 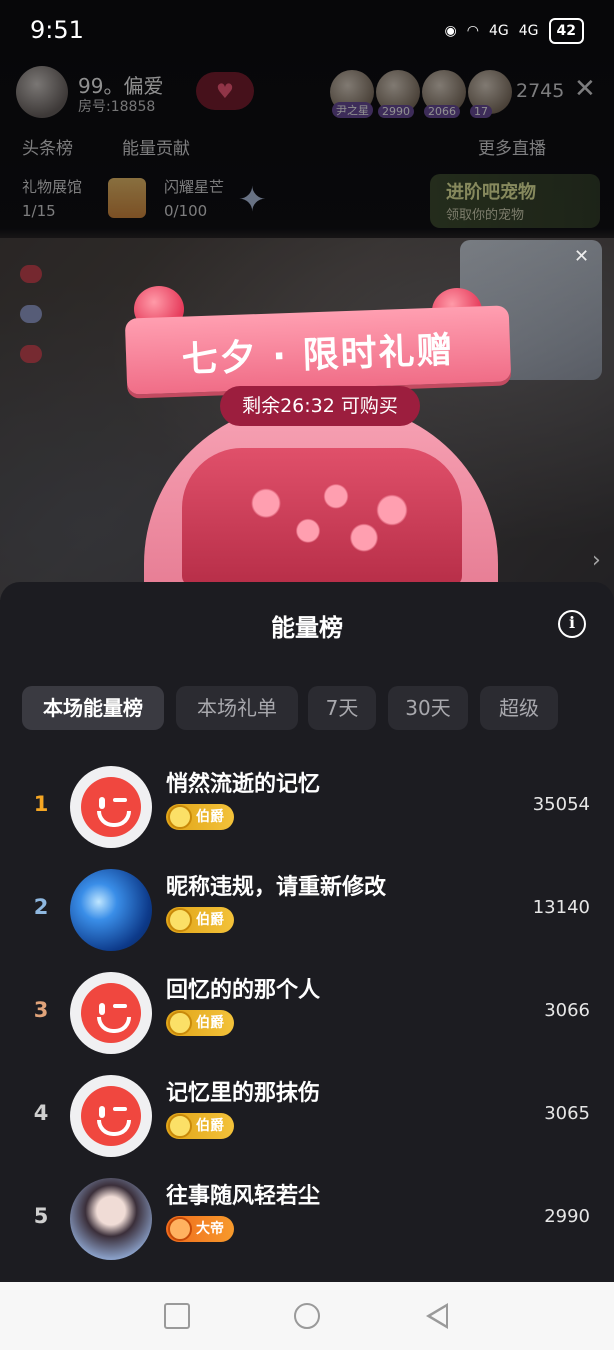 What do you see at coordinates (320, 406) in the screenshot?
I see `promo-timer: 剩余26:32 可购买` at bounding box center [320, 406].